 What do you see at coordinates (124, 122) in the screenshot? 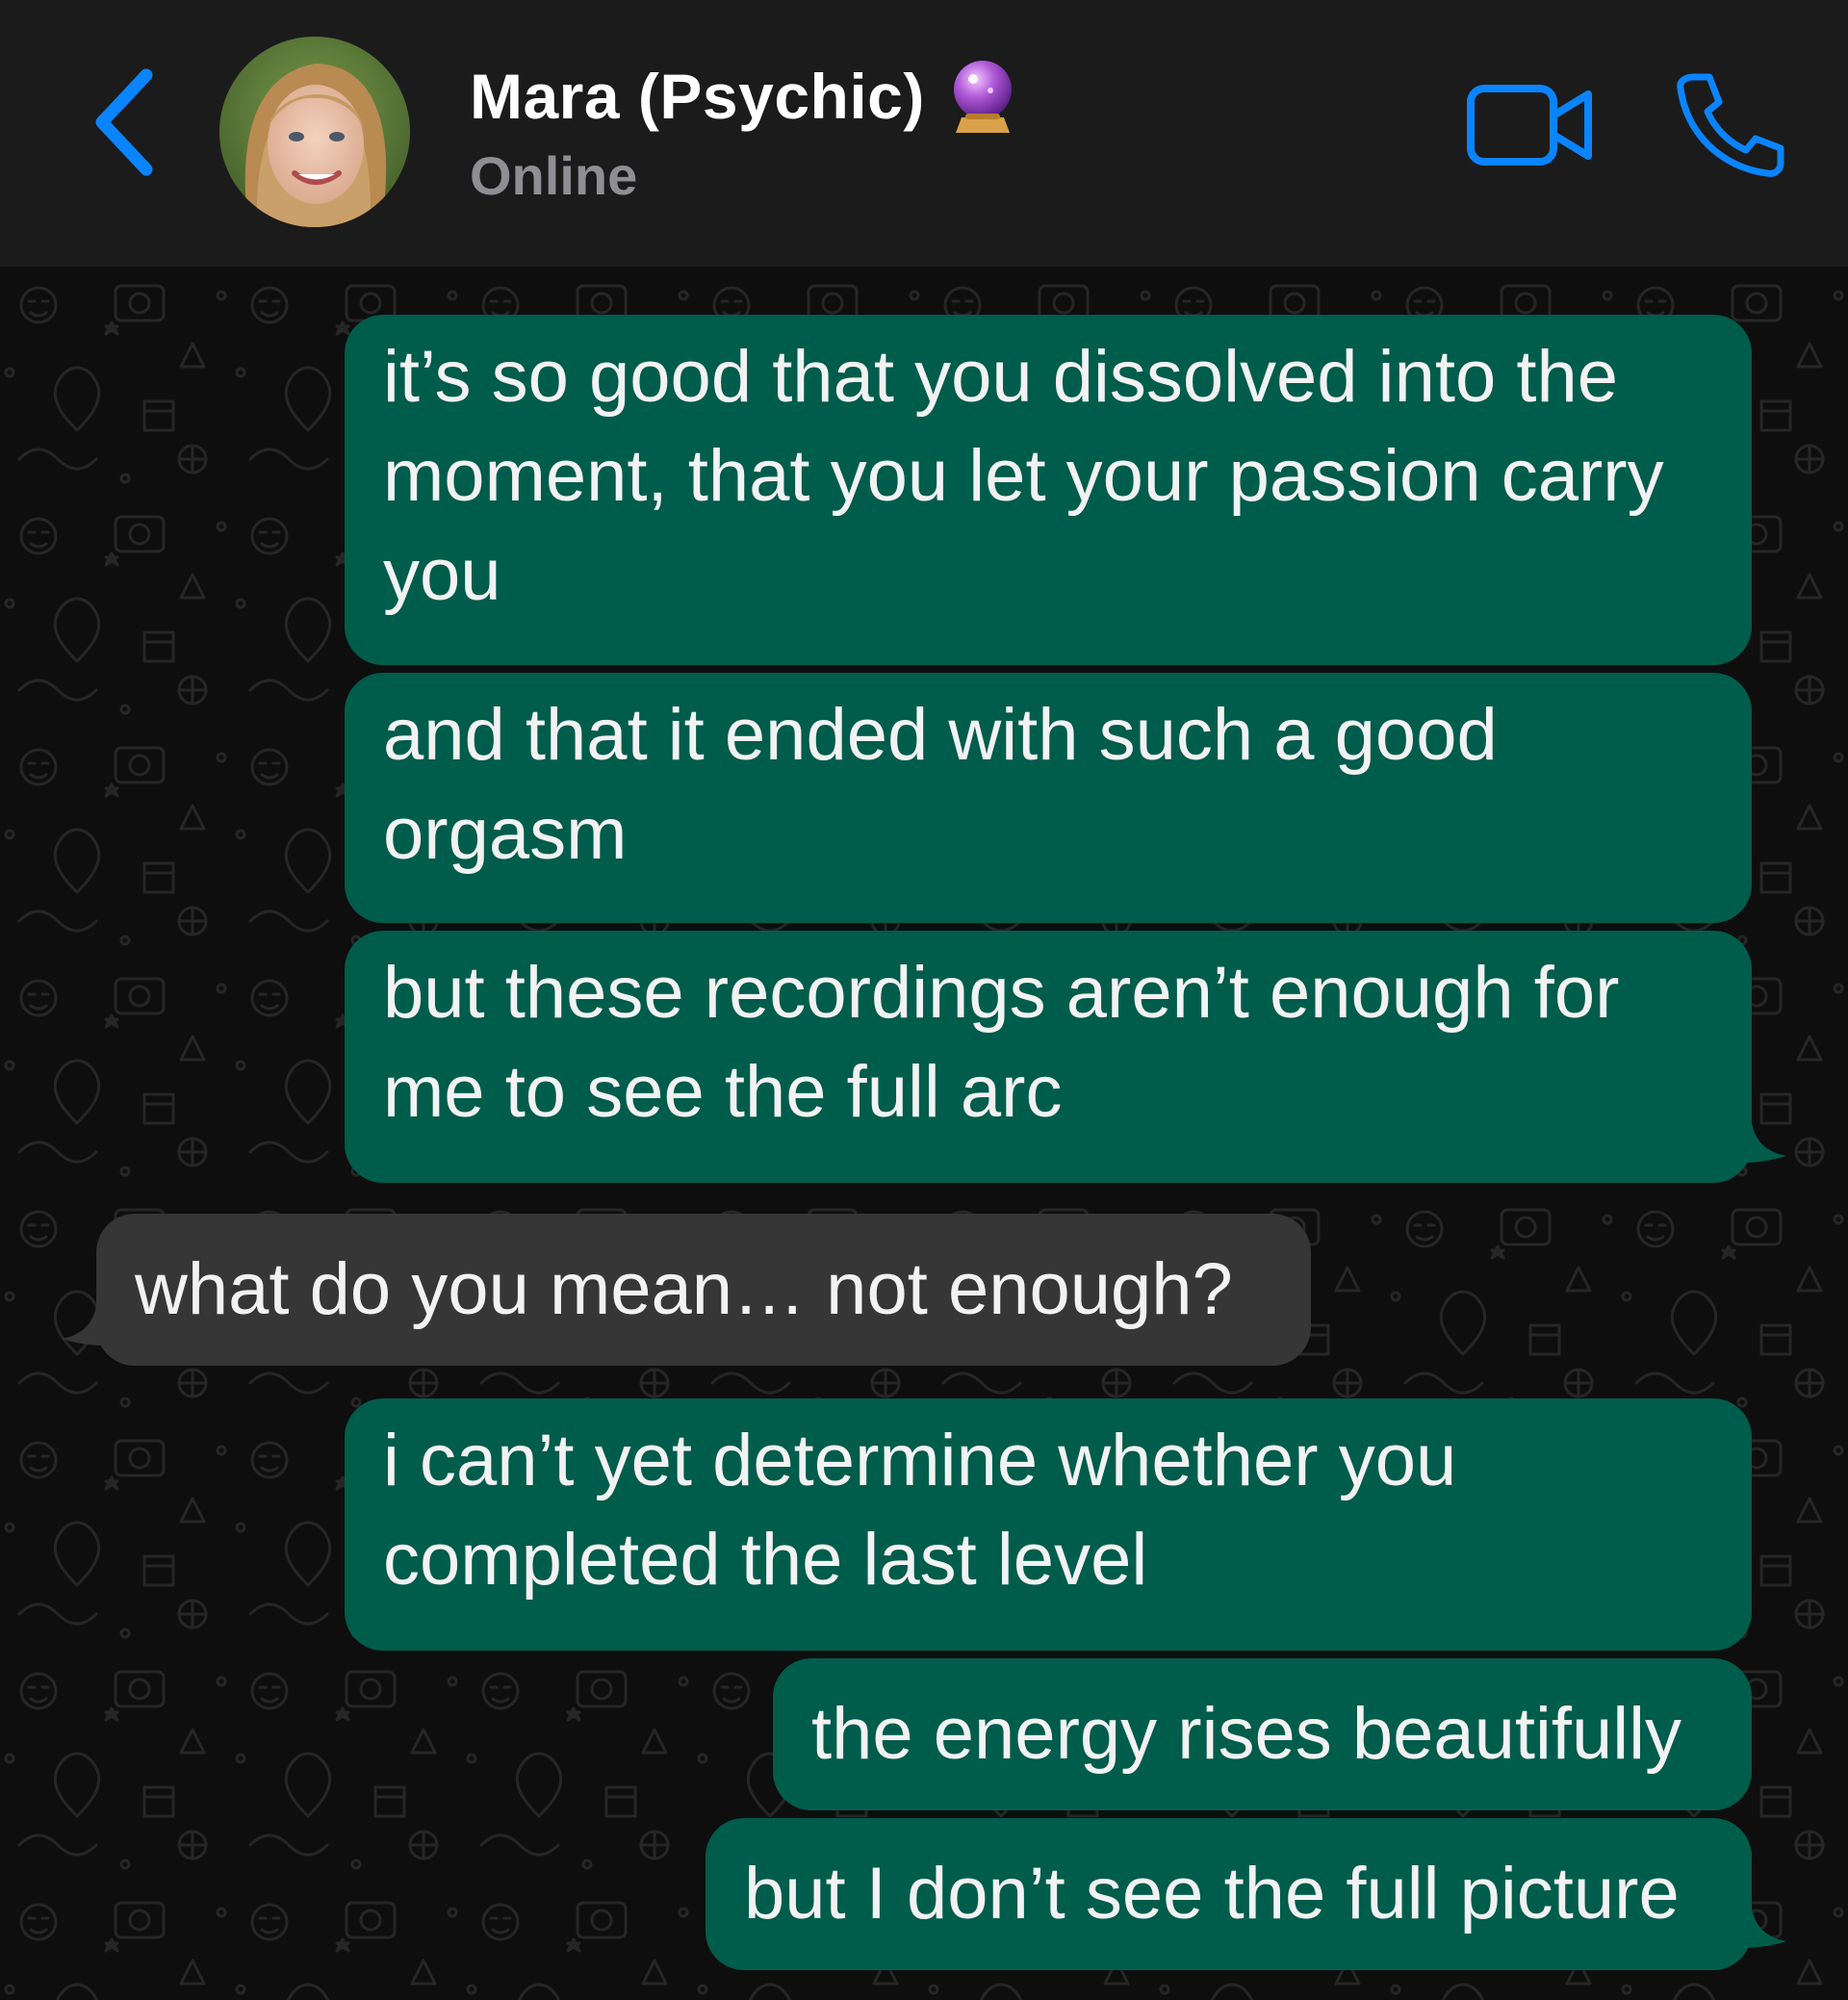
I see `chevron-left-icon` at bounding box center [124, 122].